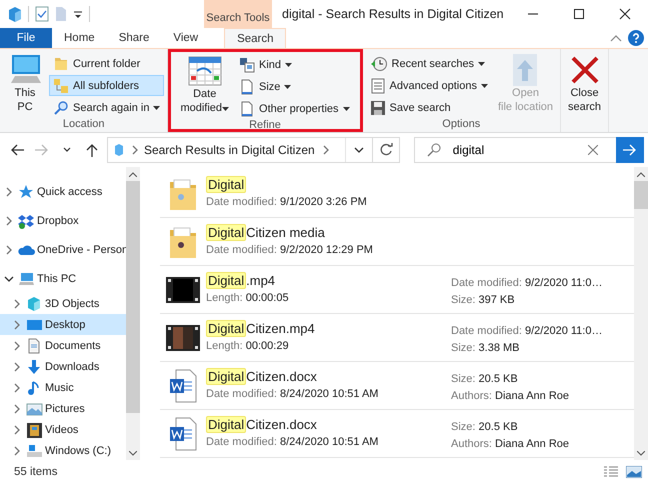 The image size is (648, 484). I want to click on ribbon-button: Size, so click(294, 86).